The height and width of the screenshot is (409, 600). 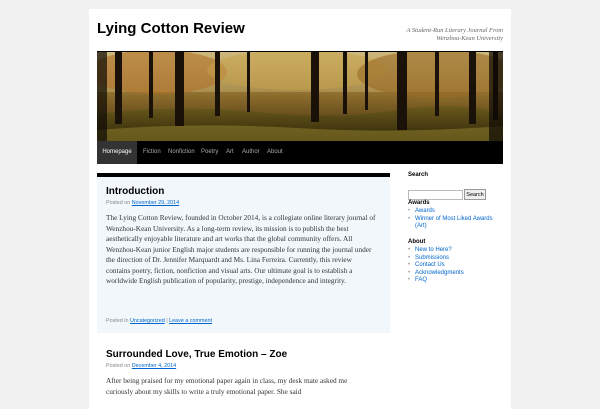 I want to click on list-item: New to Here?, so click(x=453, y=251).